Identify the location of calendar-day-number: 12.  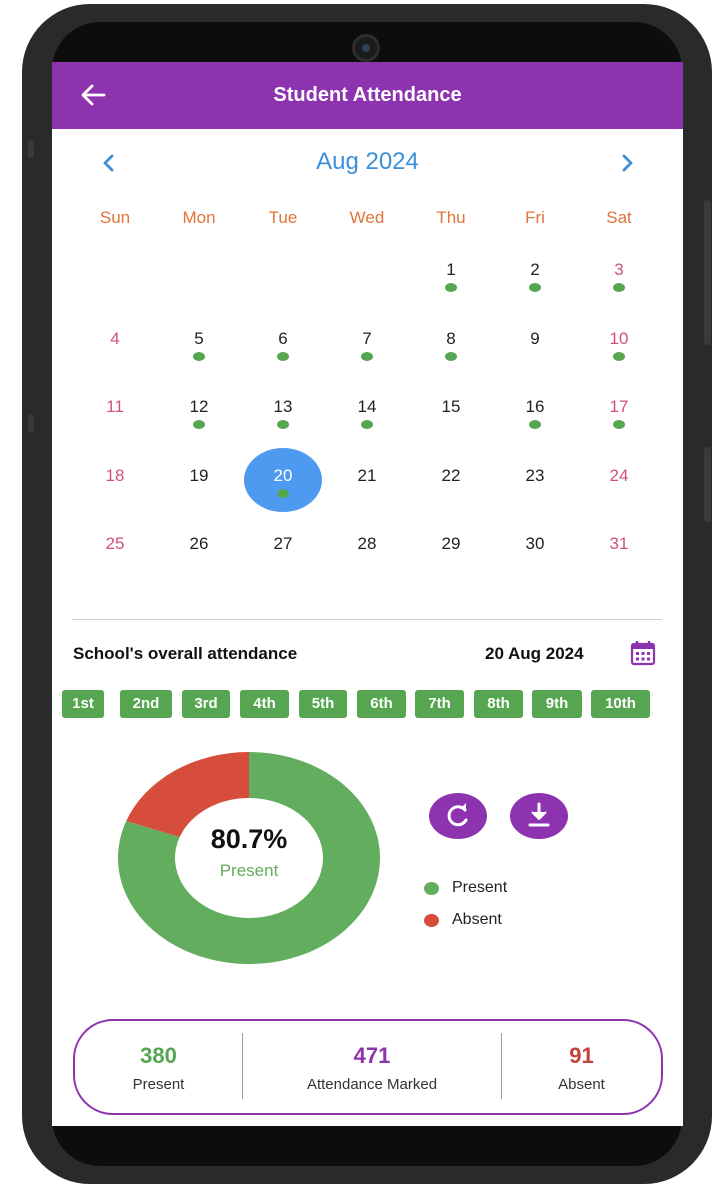
(199, 406).